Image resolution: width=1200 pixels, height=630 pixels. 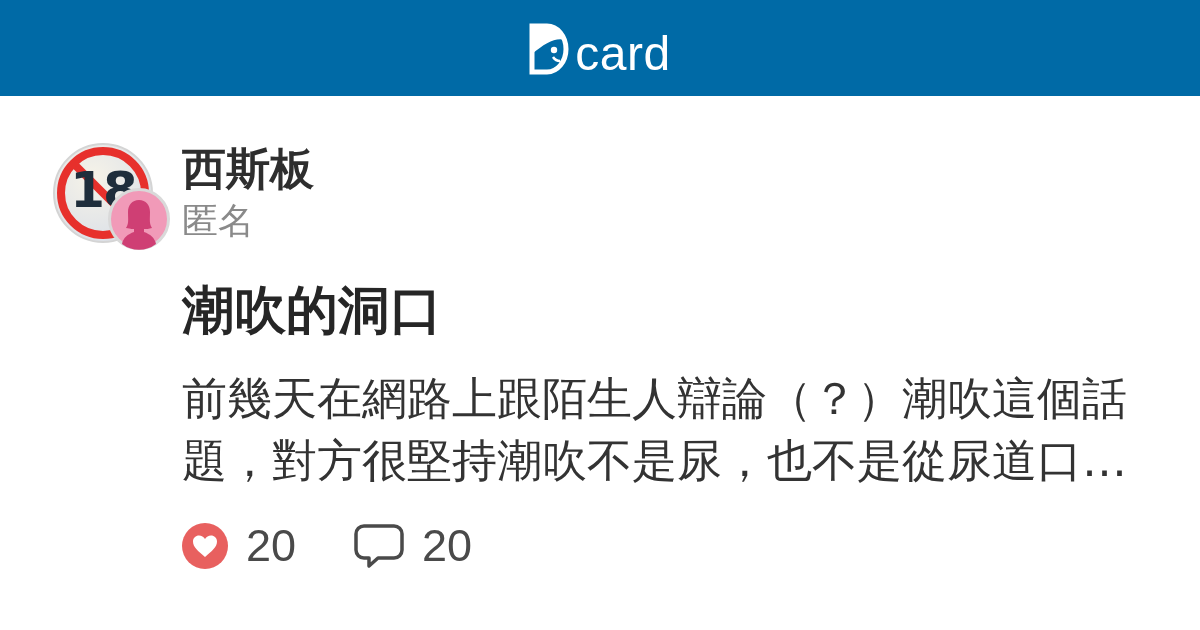 I want to click on comment-count: 20, so click(x=447, y=546).